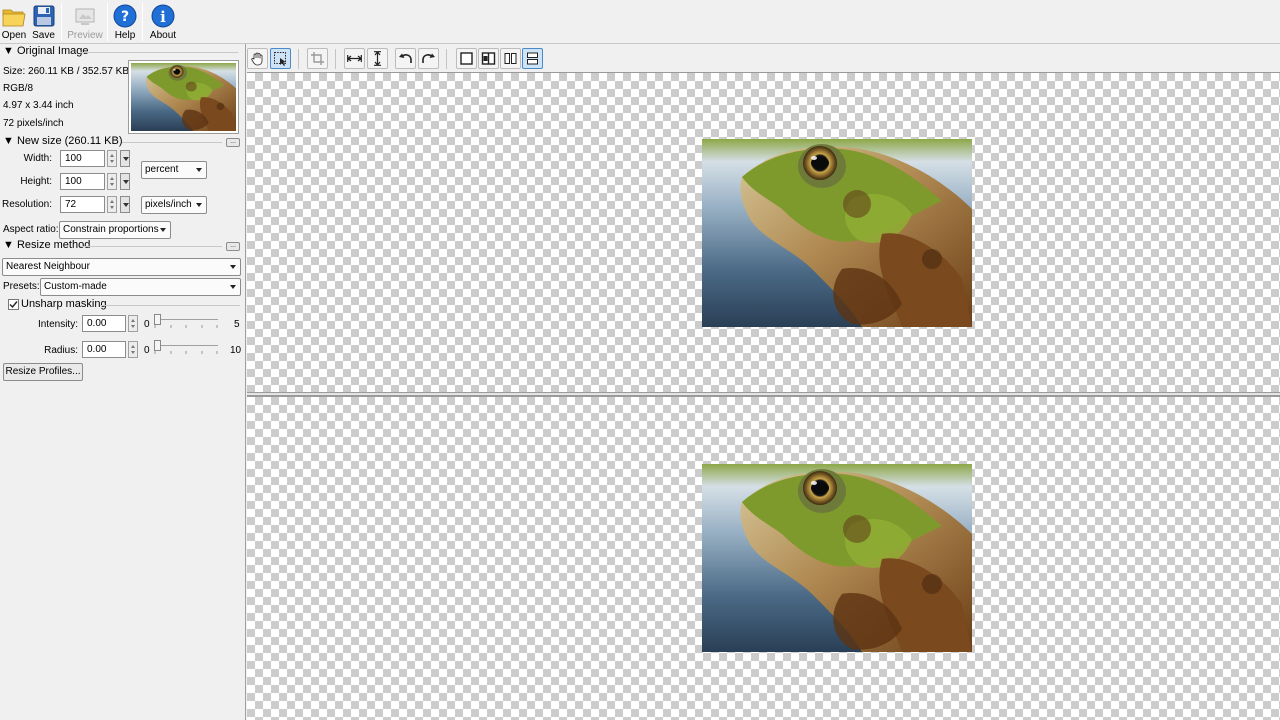 The image size is (1280, 720). I want to click on intensity-slider, so click(186, 322).